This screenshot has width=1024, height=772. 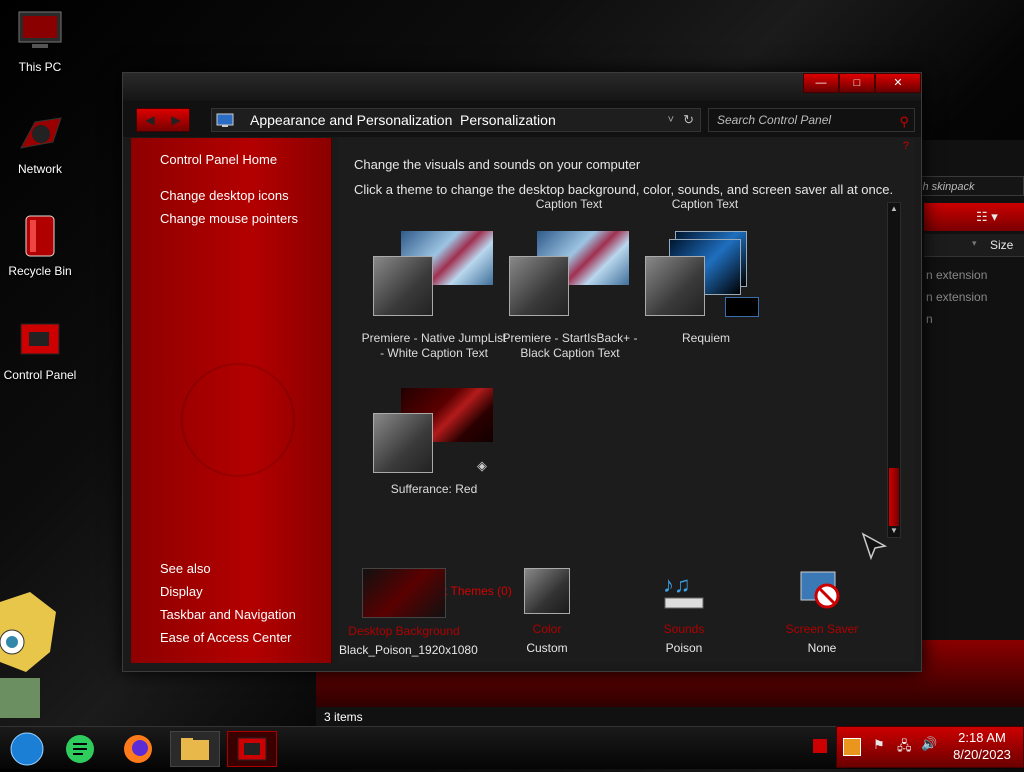 I want to click on desktop-background-title: Desktop Background, so click(x=404, y=631).